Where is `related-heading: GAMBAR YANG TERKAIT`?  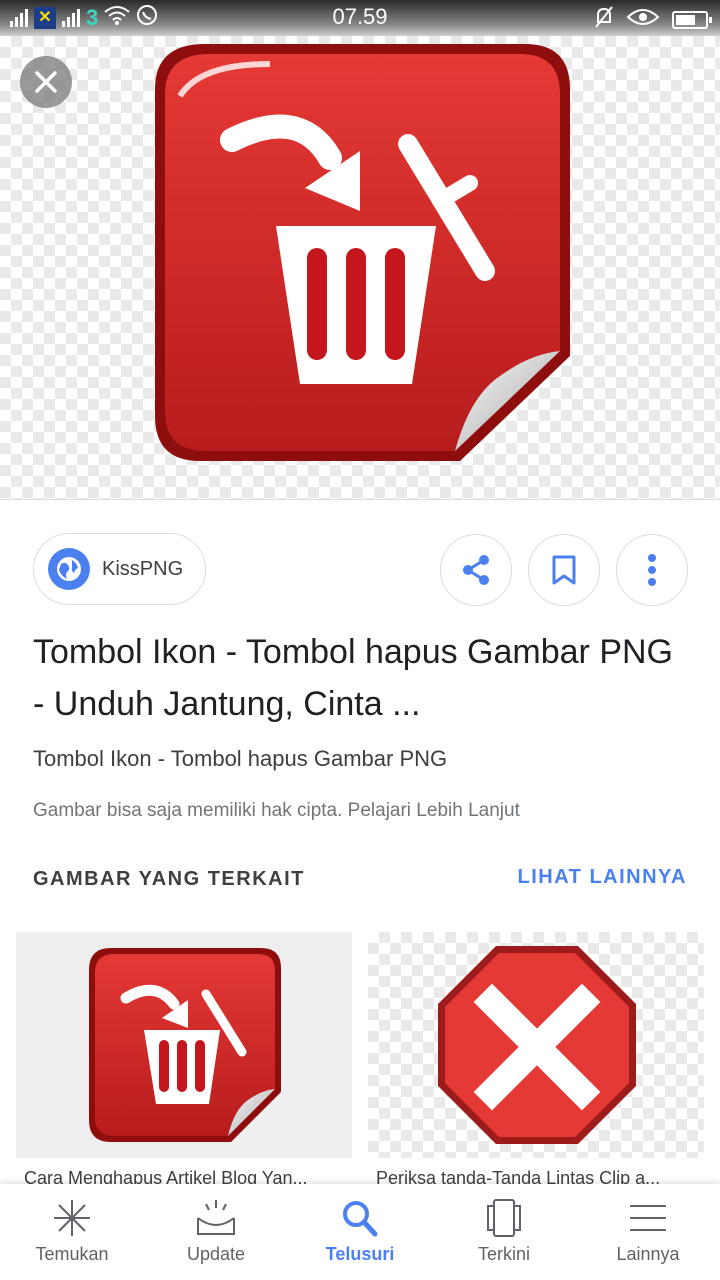
related-heading: GAMBAR YANG TERKAIT is located at coordinates (169, 879).